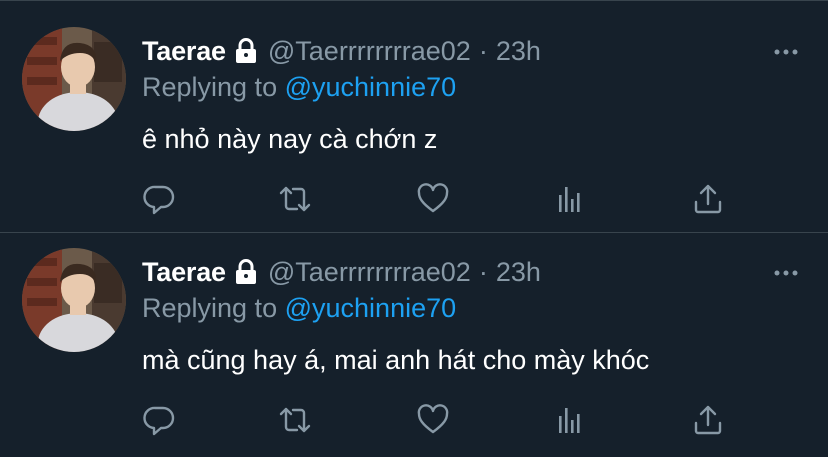  What do you see at coordinates (290, 139) in the screenshot?
I see `tweet-text: ê nhỏ này nay cà chớn z` at bounding box center [290, 139].